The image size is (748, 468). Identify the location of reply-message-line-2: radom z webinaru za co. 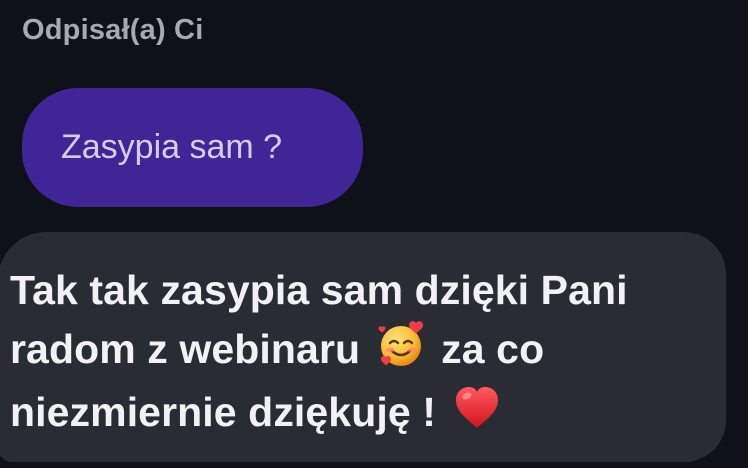
(360, 351).